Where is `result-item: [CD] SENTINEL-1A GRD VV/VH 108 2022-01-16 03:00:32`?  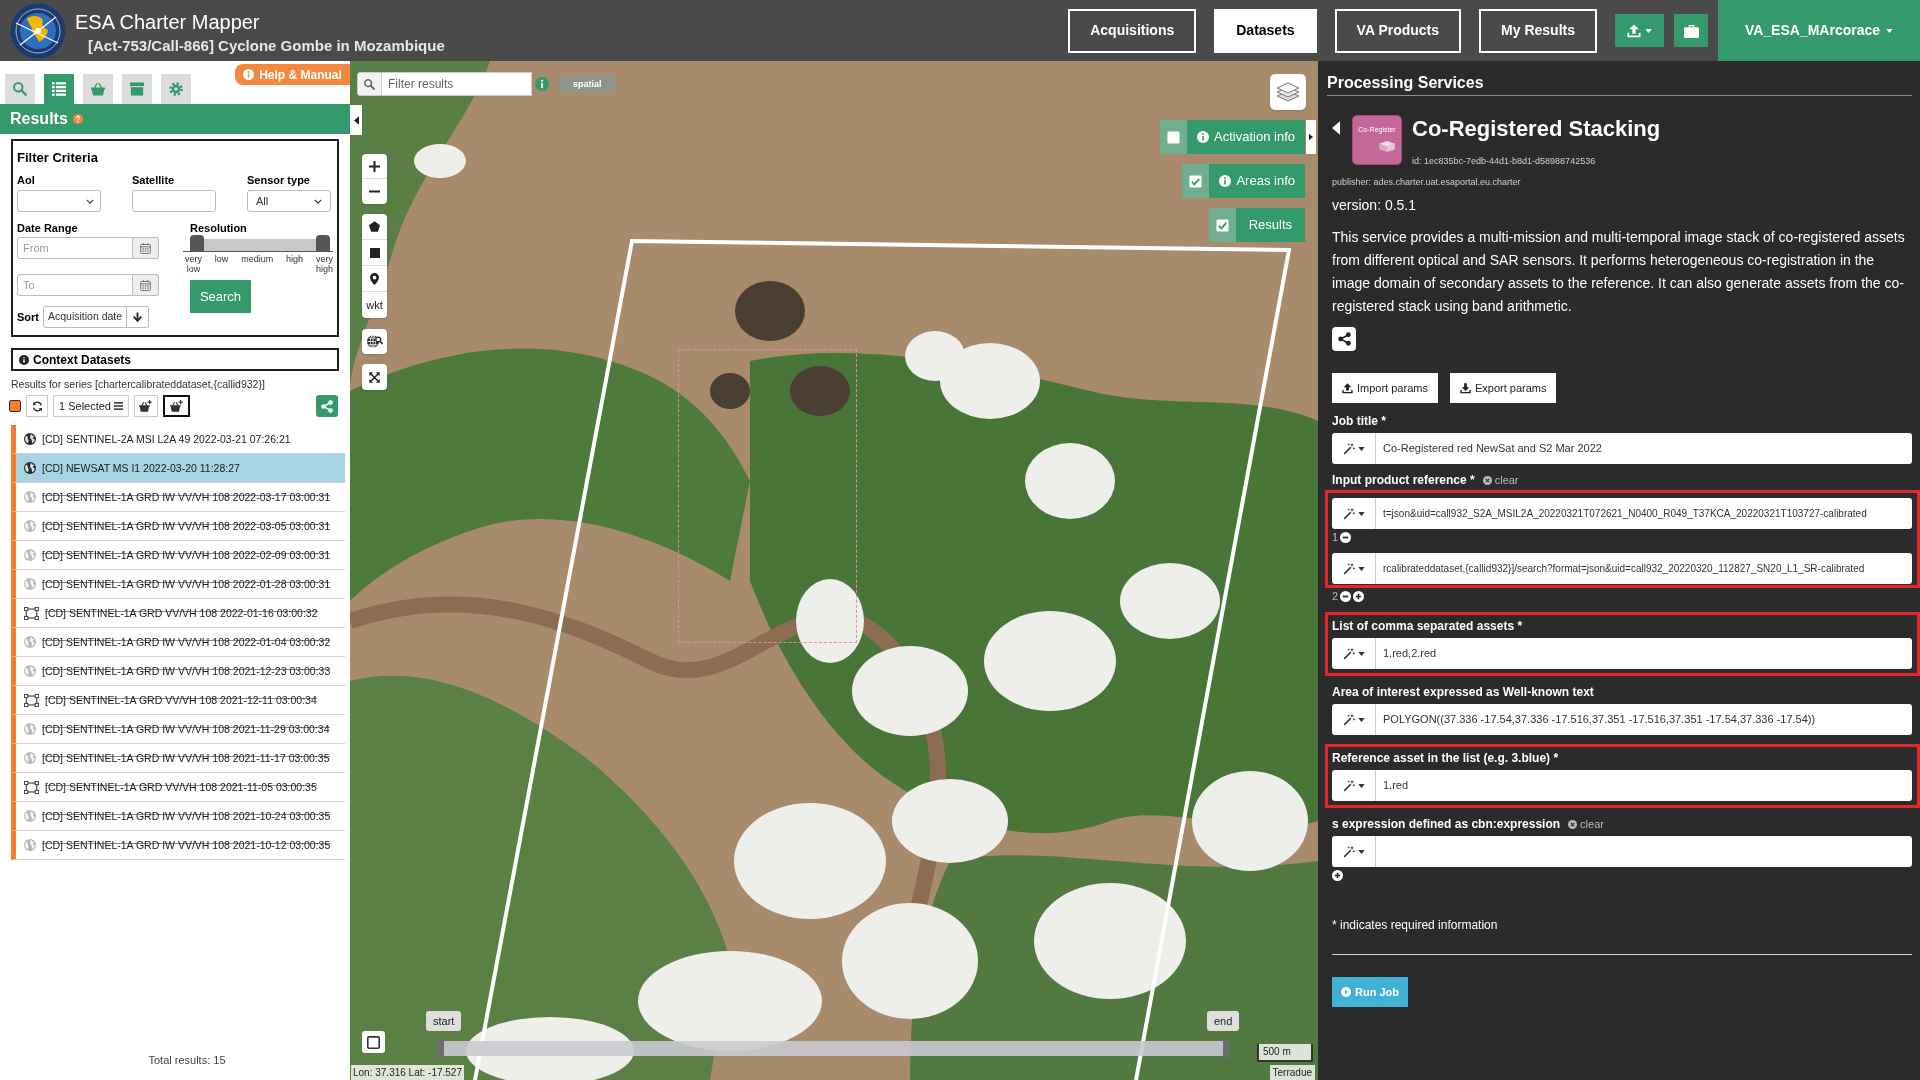 result-item: [CD] SENTINEL-1A GRD VV/VH 108 2022-01-16 03:00:32 is located at coordinates (178, 613).